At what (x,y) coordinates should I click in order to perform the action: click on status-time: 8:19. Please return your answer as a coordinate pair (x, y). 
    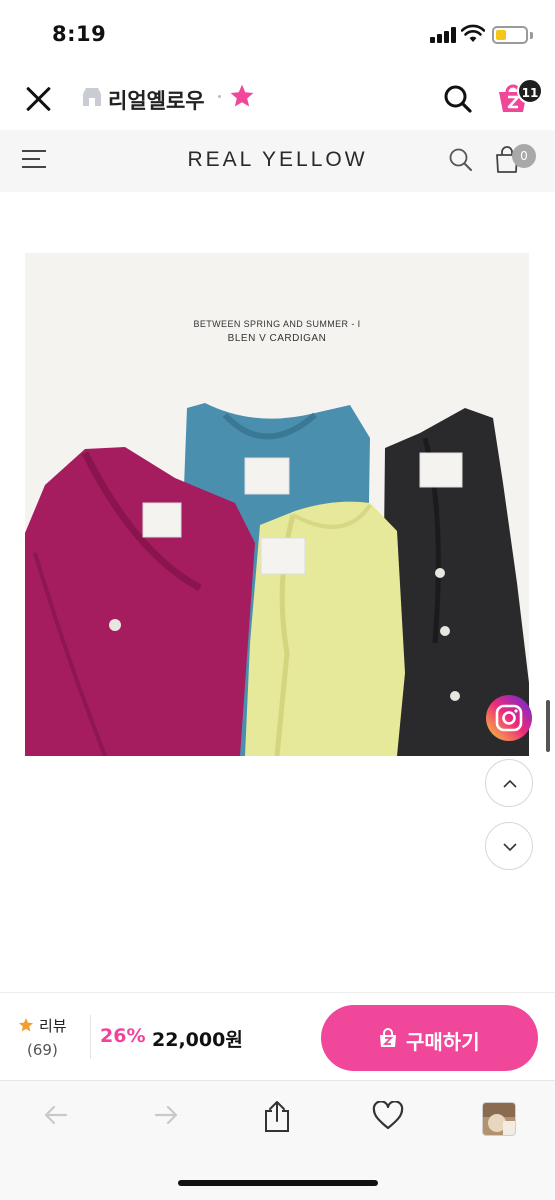
    Looking at the image, I should click on (79, 34).